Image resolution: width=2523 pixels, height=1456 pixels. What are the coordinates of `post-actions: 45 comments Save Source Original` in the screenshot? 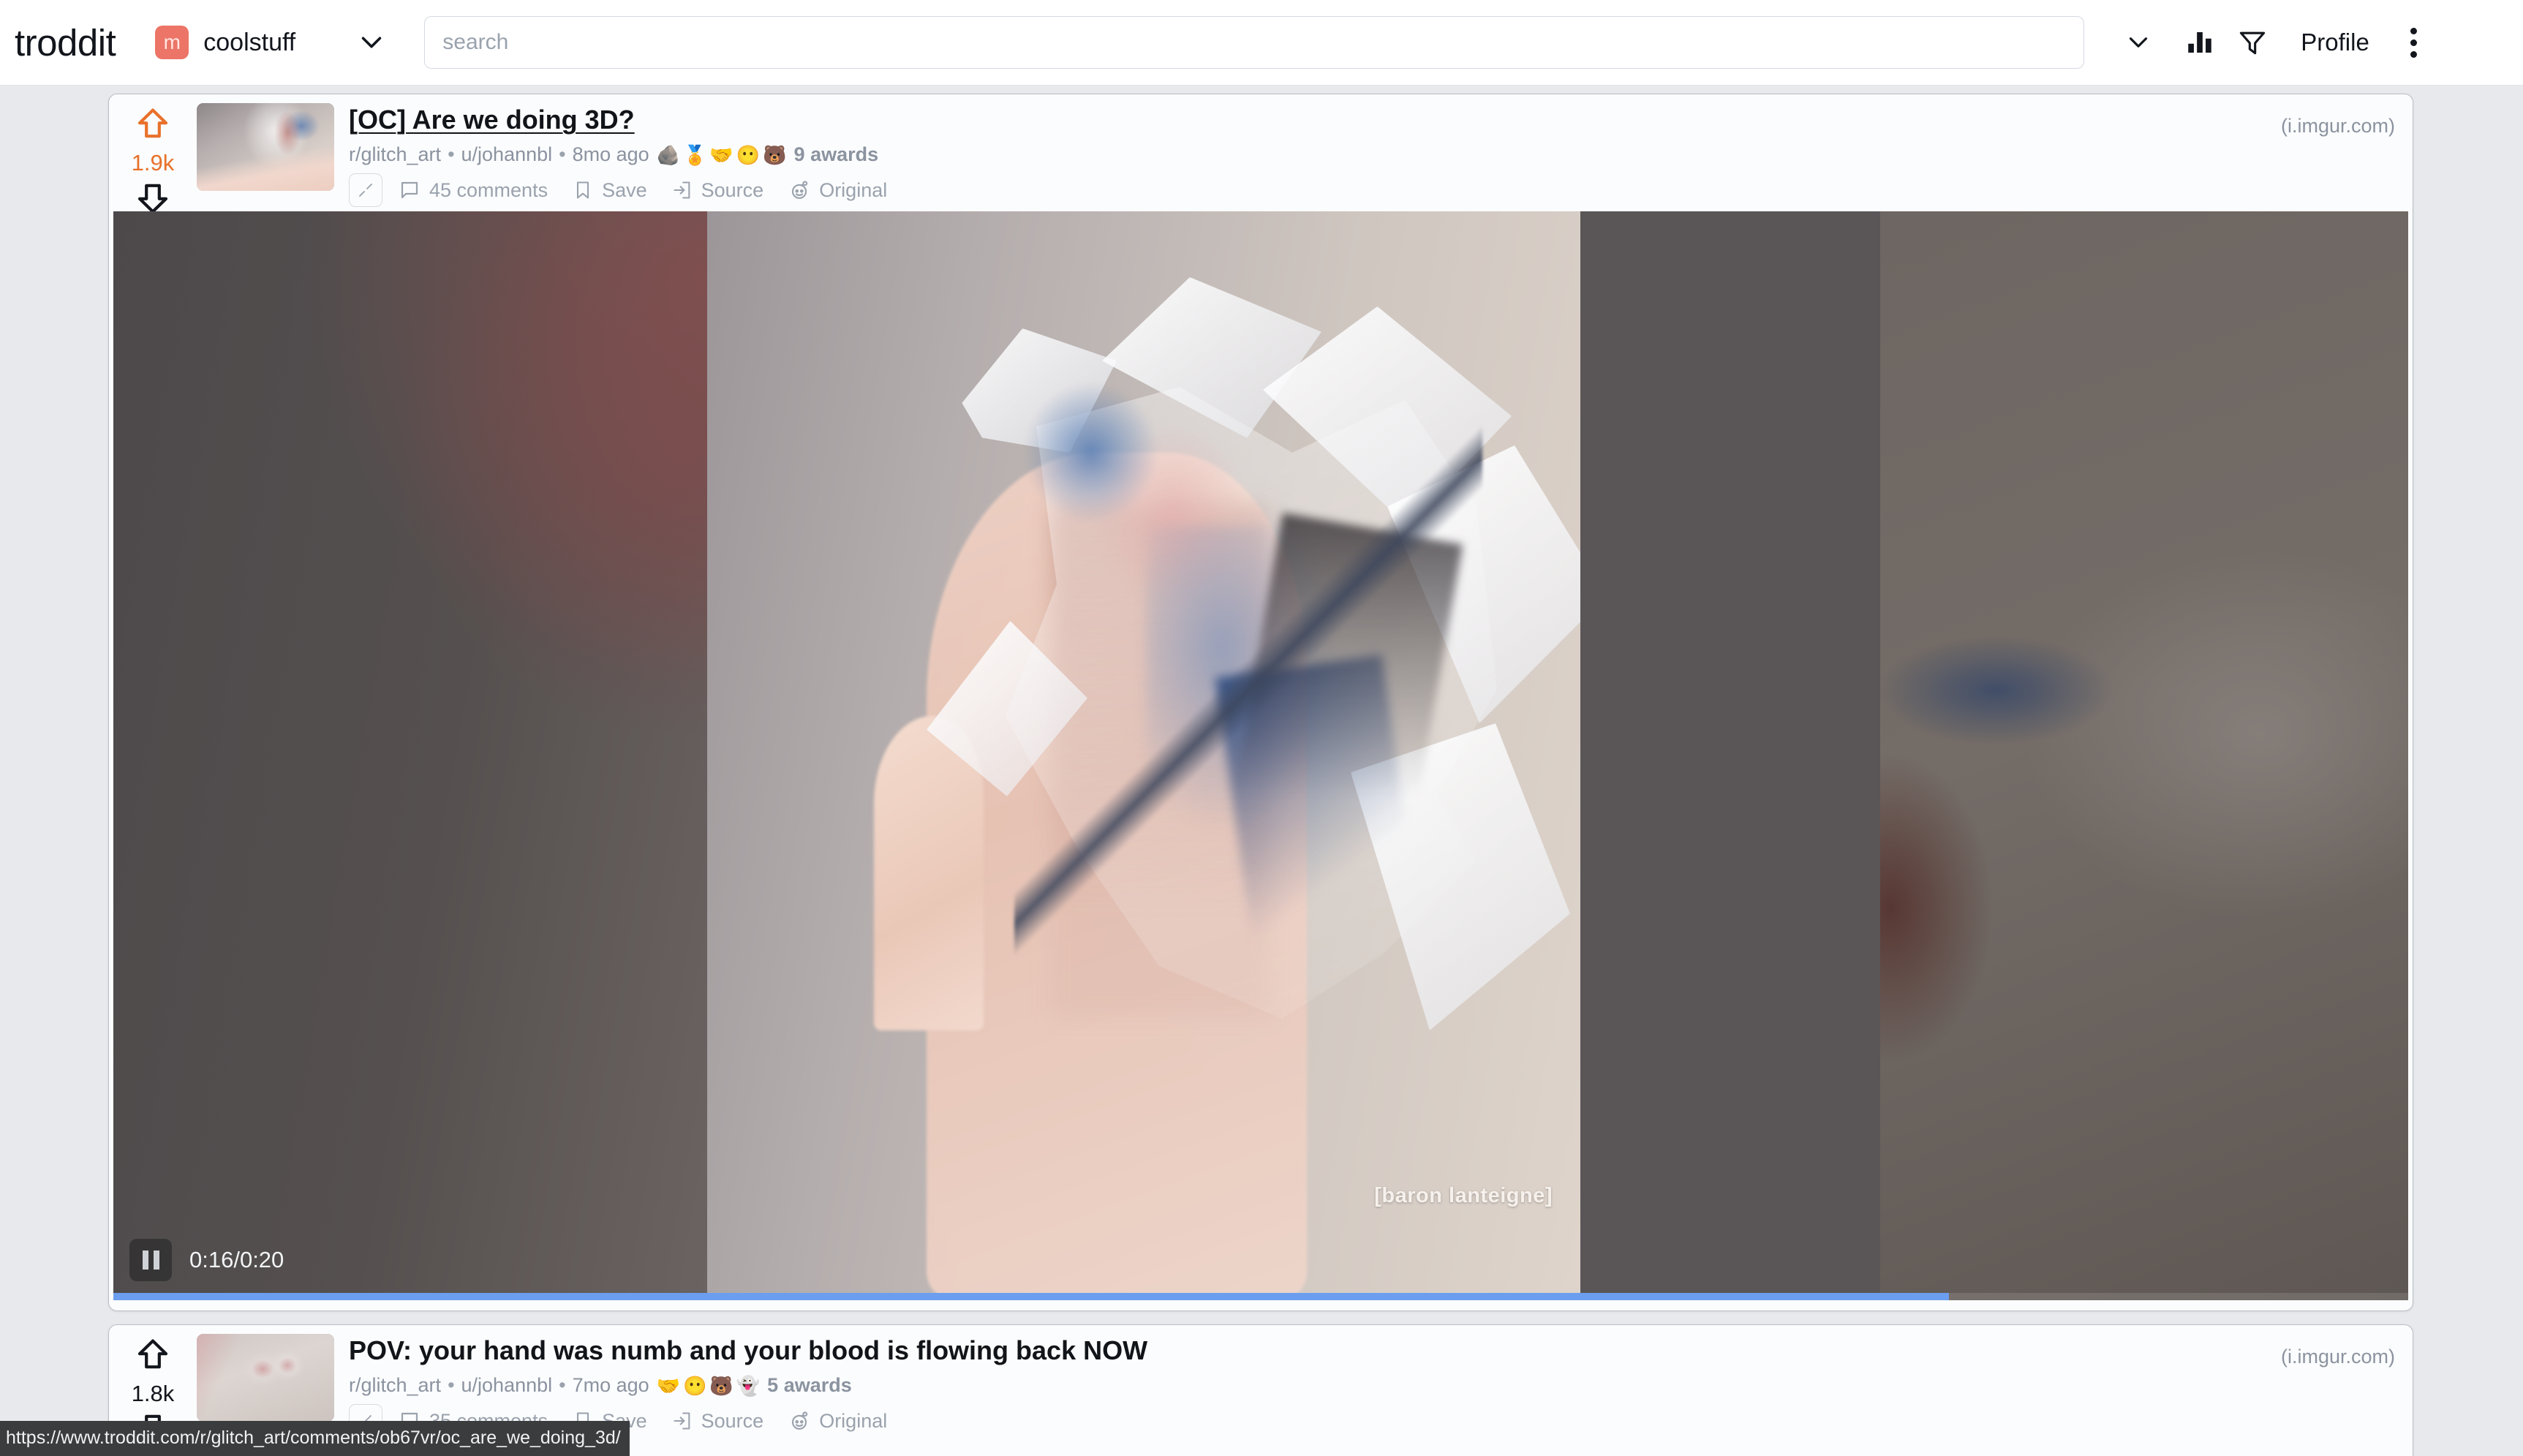 It's located at (1381, 191).